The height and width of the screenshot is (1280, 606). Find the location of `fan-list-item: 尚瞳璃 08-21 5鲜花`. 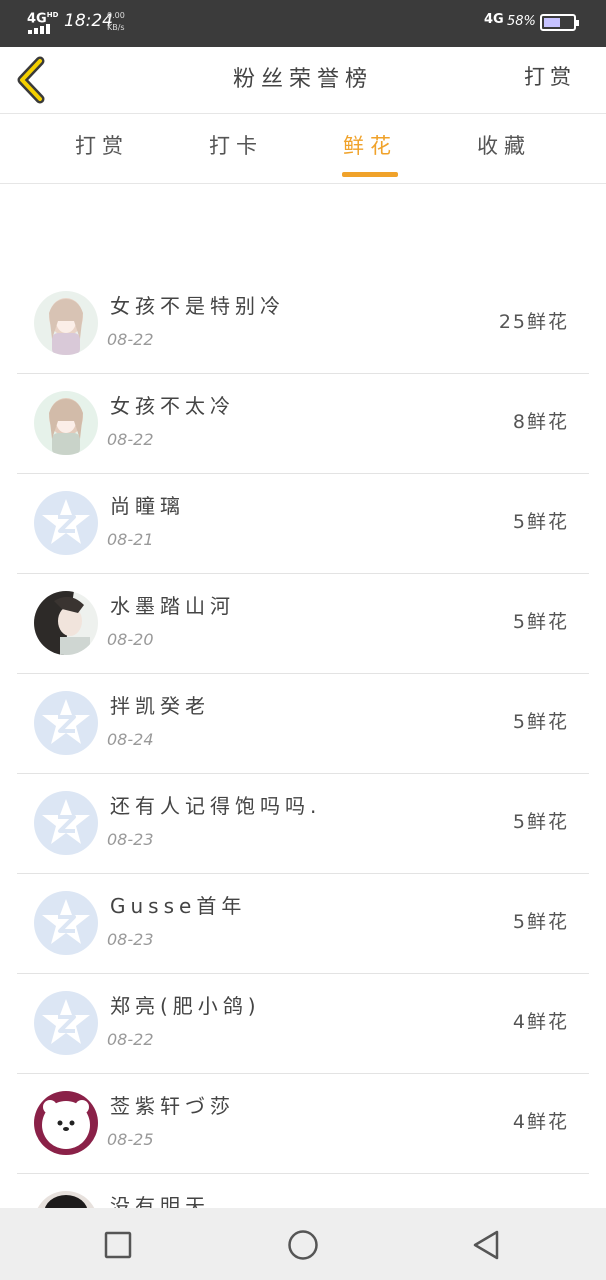

fan-list-item: 尚瞳璃 08-21 5鲜花 is located at coordinates (303, 524).